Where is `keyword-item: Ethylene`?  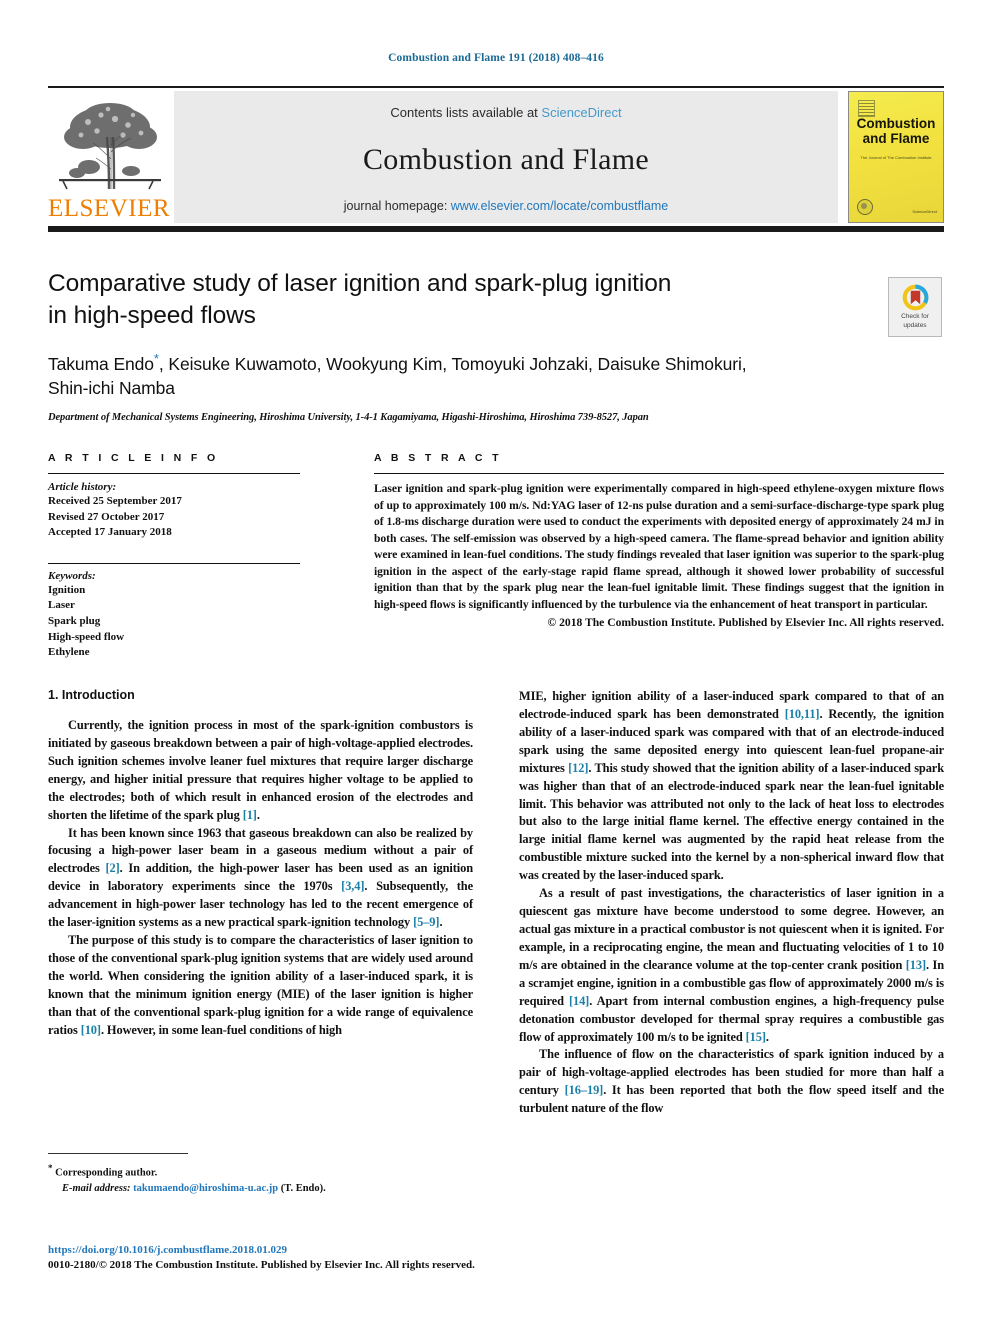 keyword-item: Ethylene is located at coordinates (69, 652).